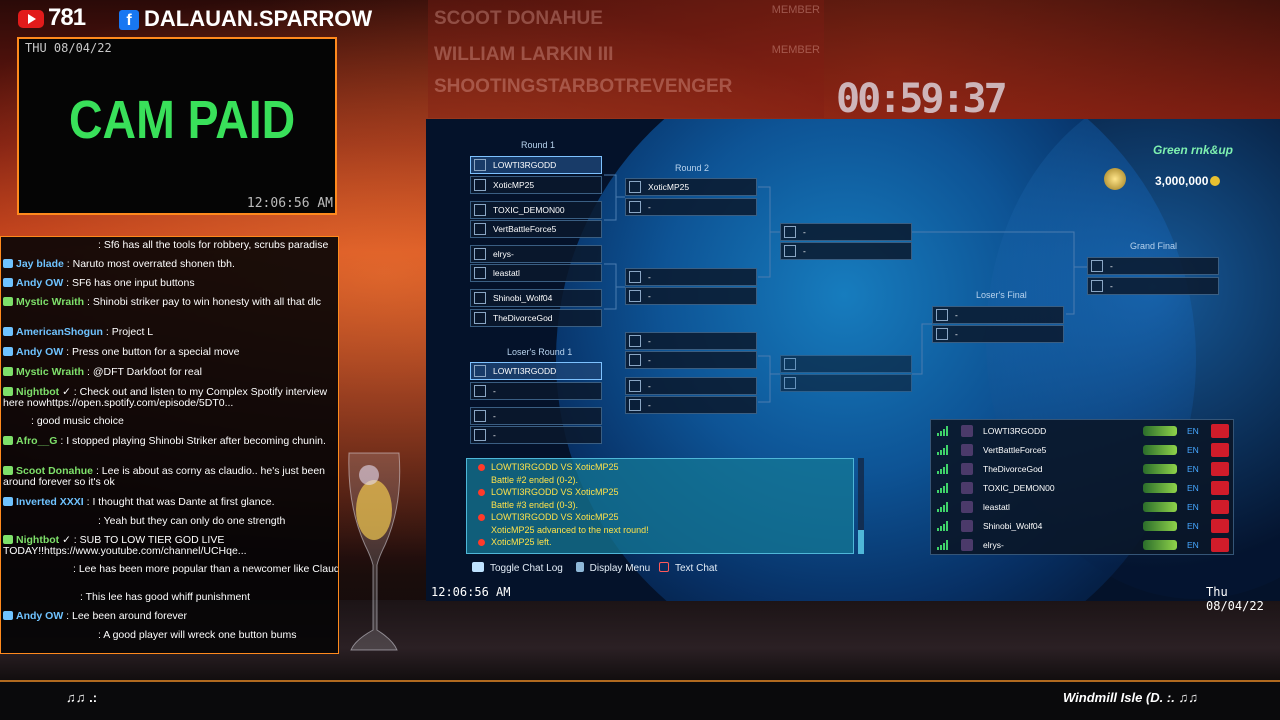  What do you see at coordinates (153, 352) in the screenshot?
I see `chat-text: : Press one button for a special move` at bounding box center [153, 352].